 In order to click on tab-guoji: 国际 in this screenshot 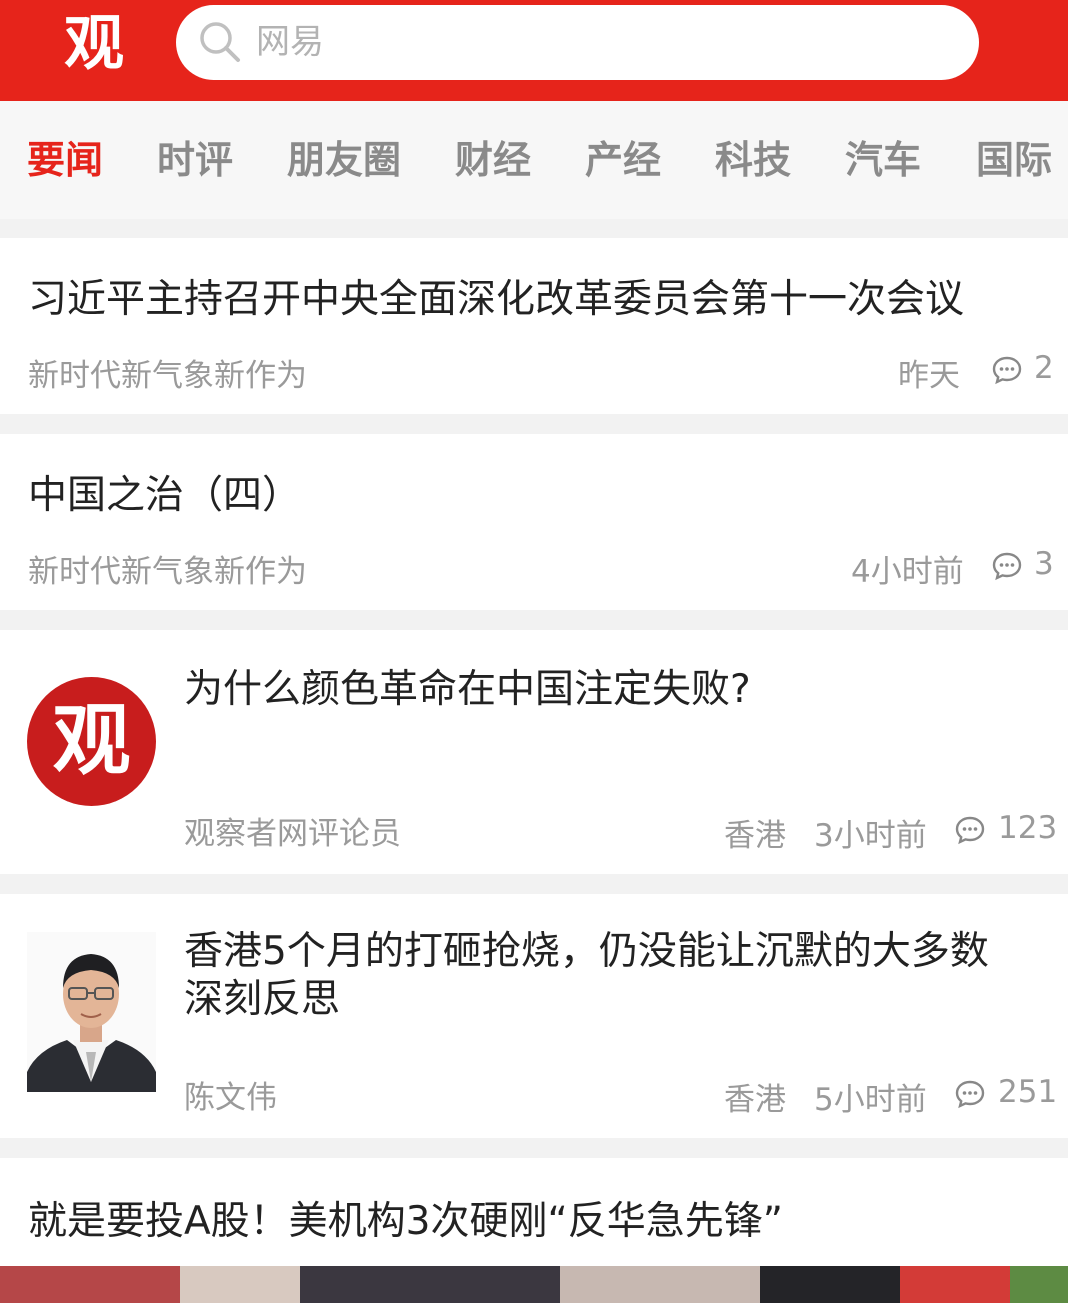, I will do `click(1014, 160)`.